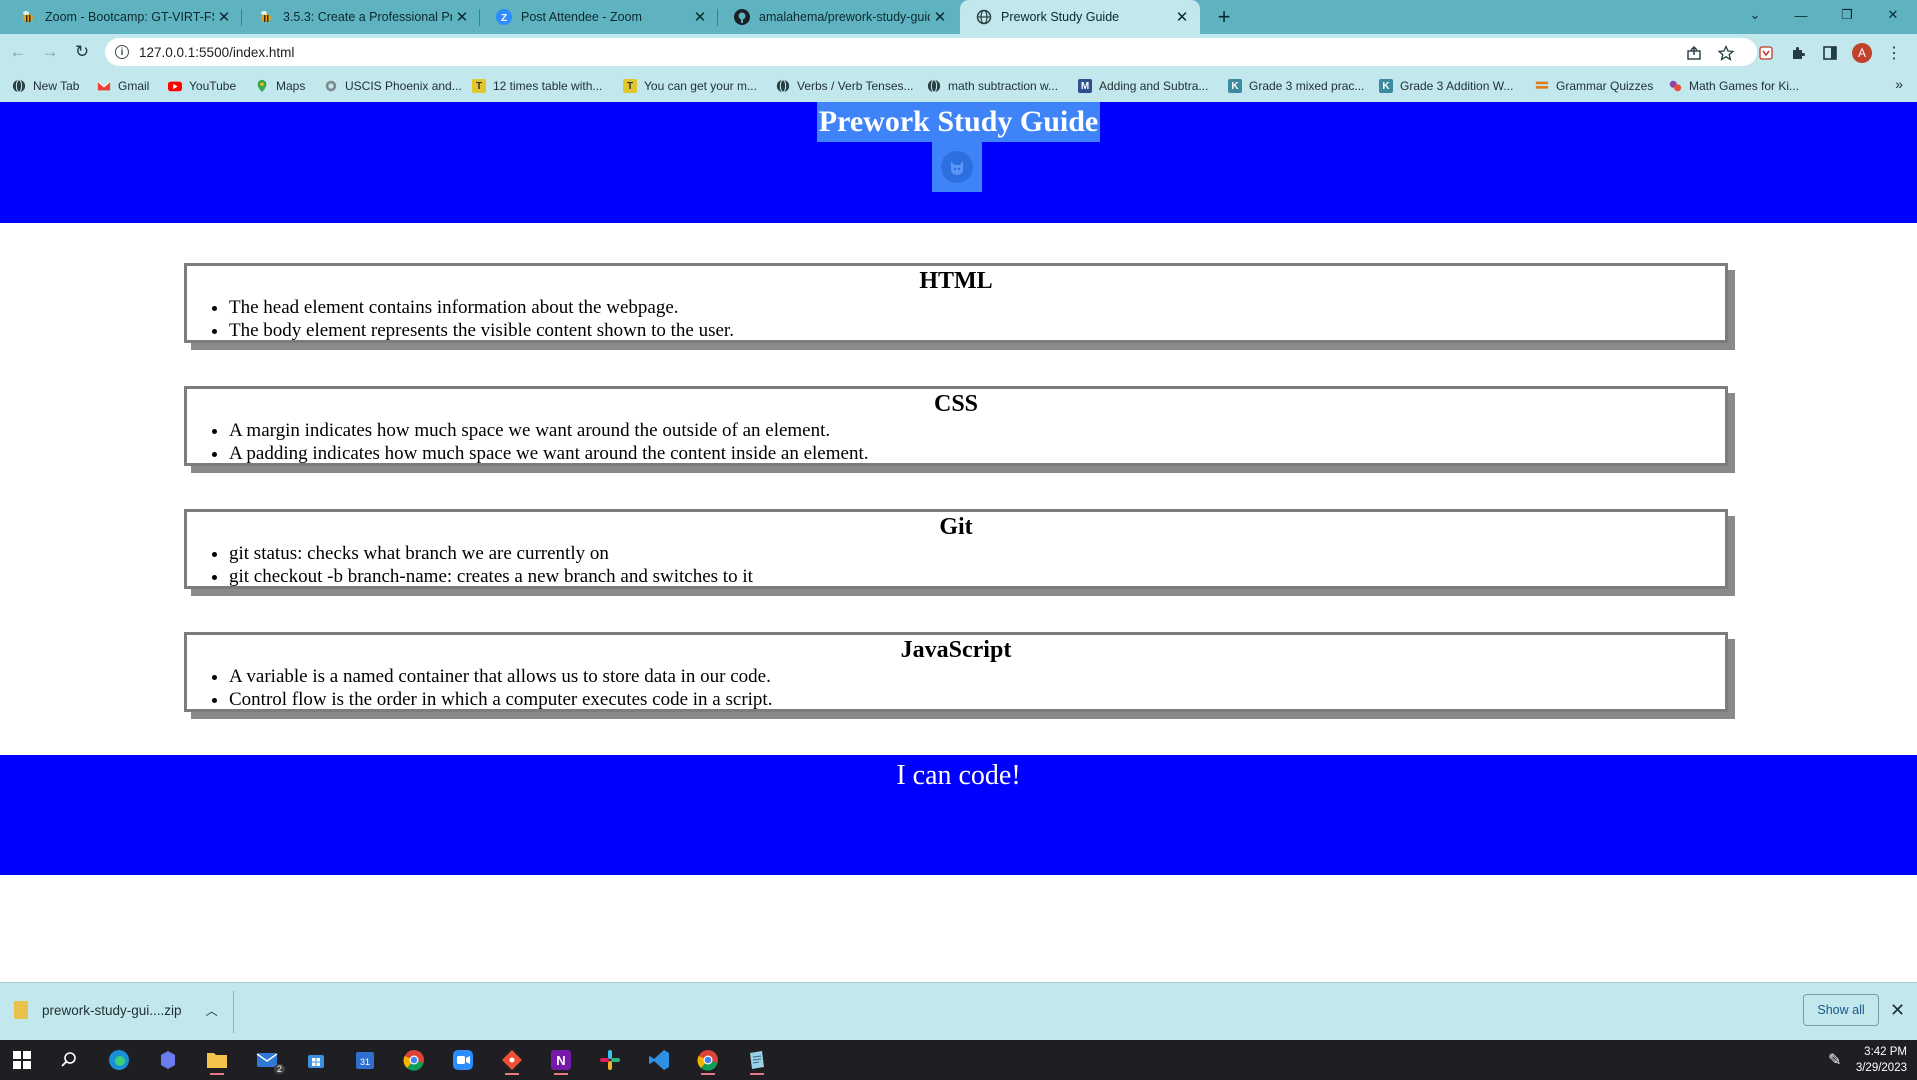 This screenshot has width=1917, height=1080. I want to click on clock-time: 3:42 PM, so click(1885, 1052).